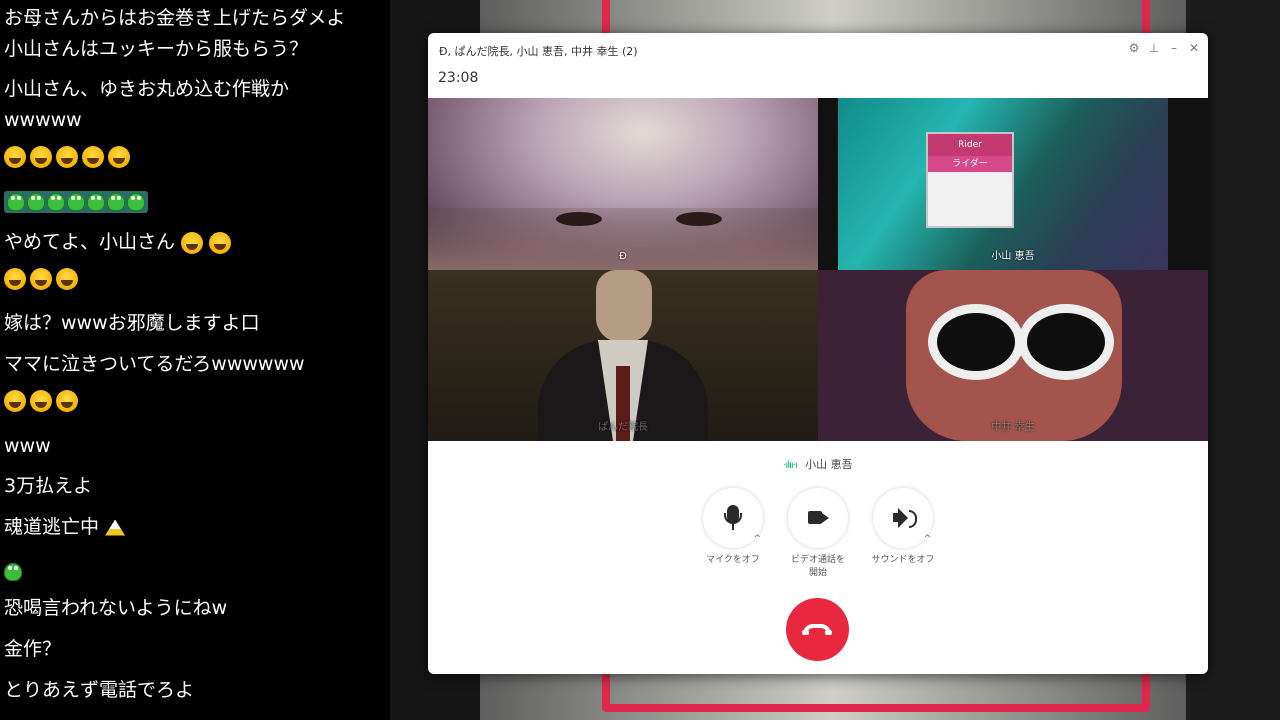 The image size is (1280, 720). I want to click on call-controls: ^ マイクをオフ ビデオ通話を 開始 ^ サウンドをオフ, so click(818, 538).